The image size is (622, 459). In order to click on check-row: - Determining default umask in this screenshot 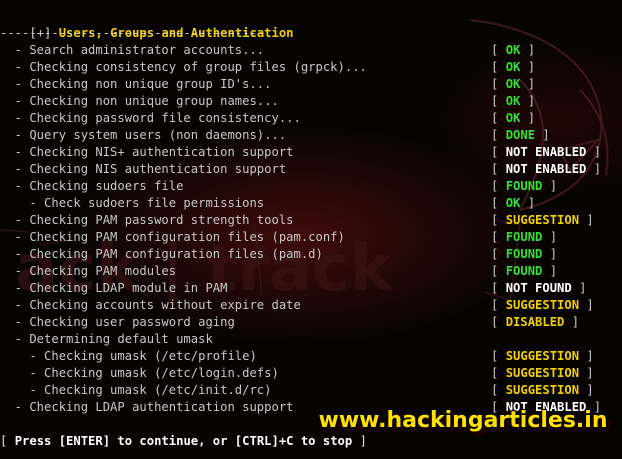, I will do `click(311, 339)`.